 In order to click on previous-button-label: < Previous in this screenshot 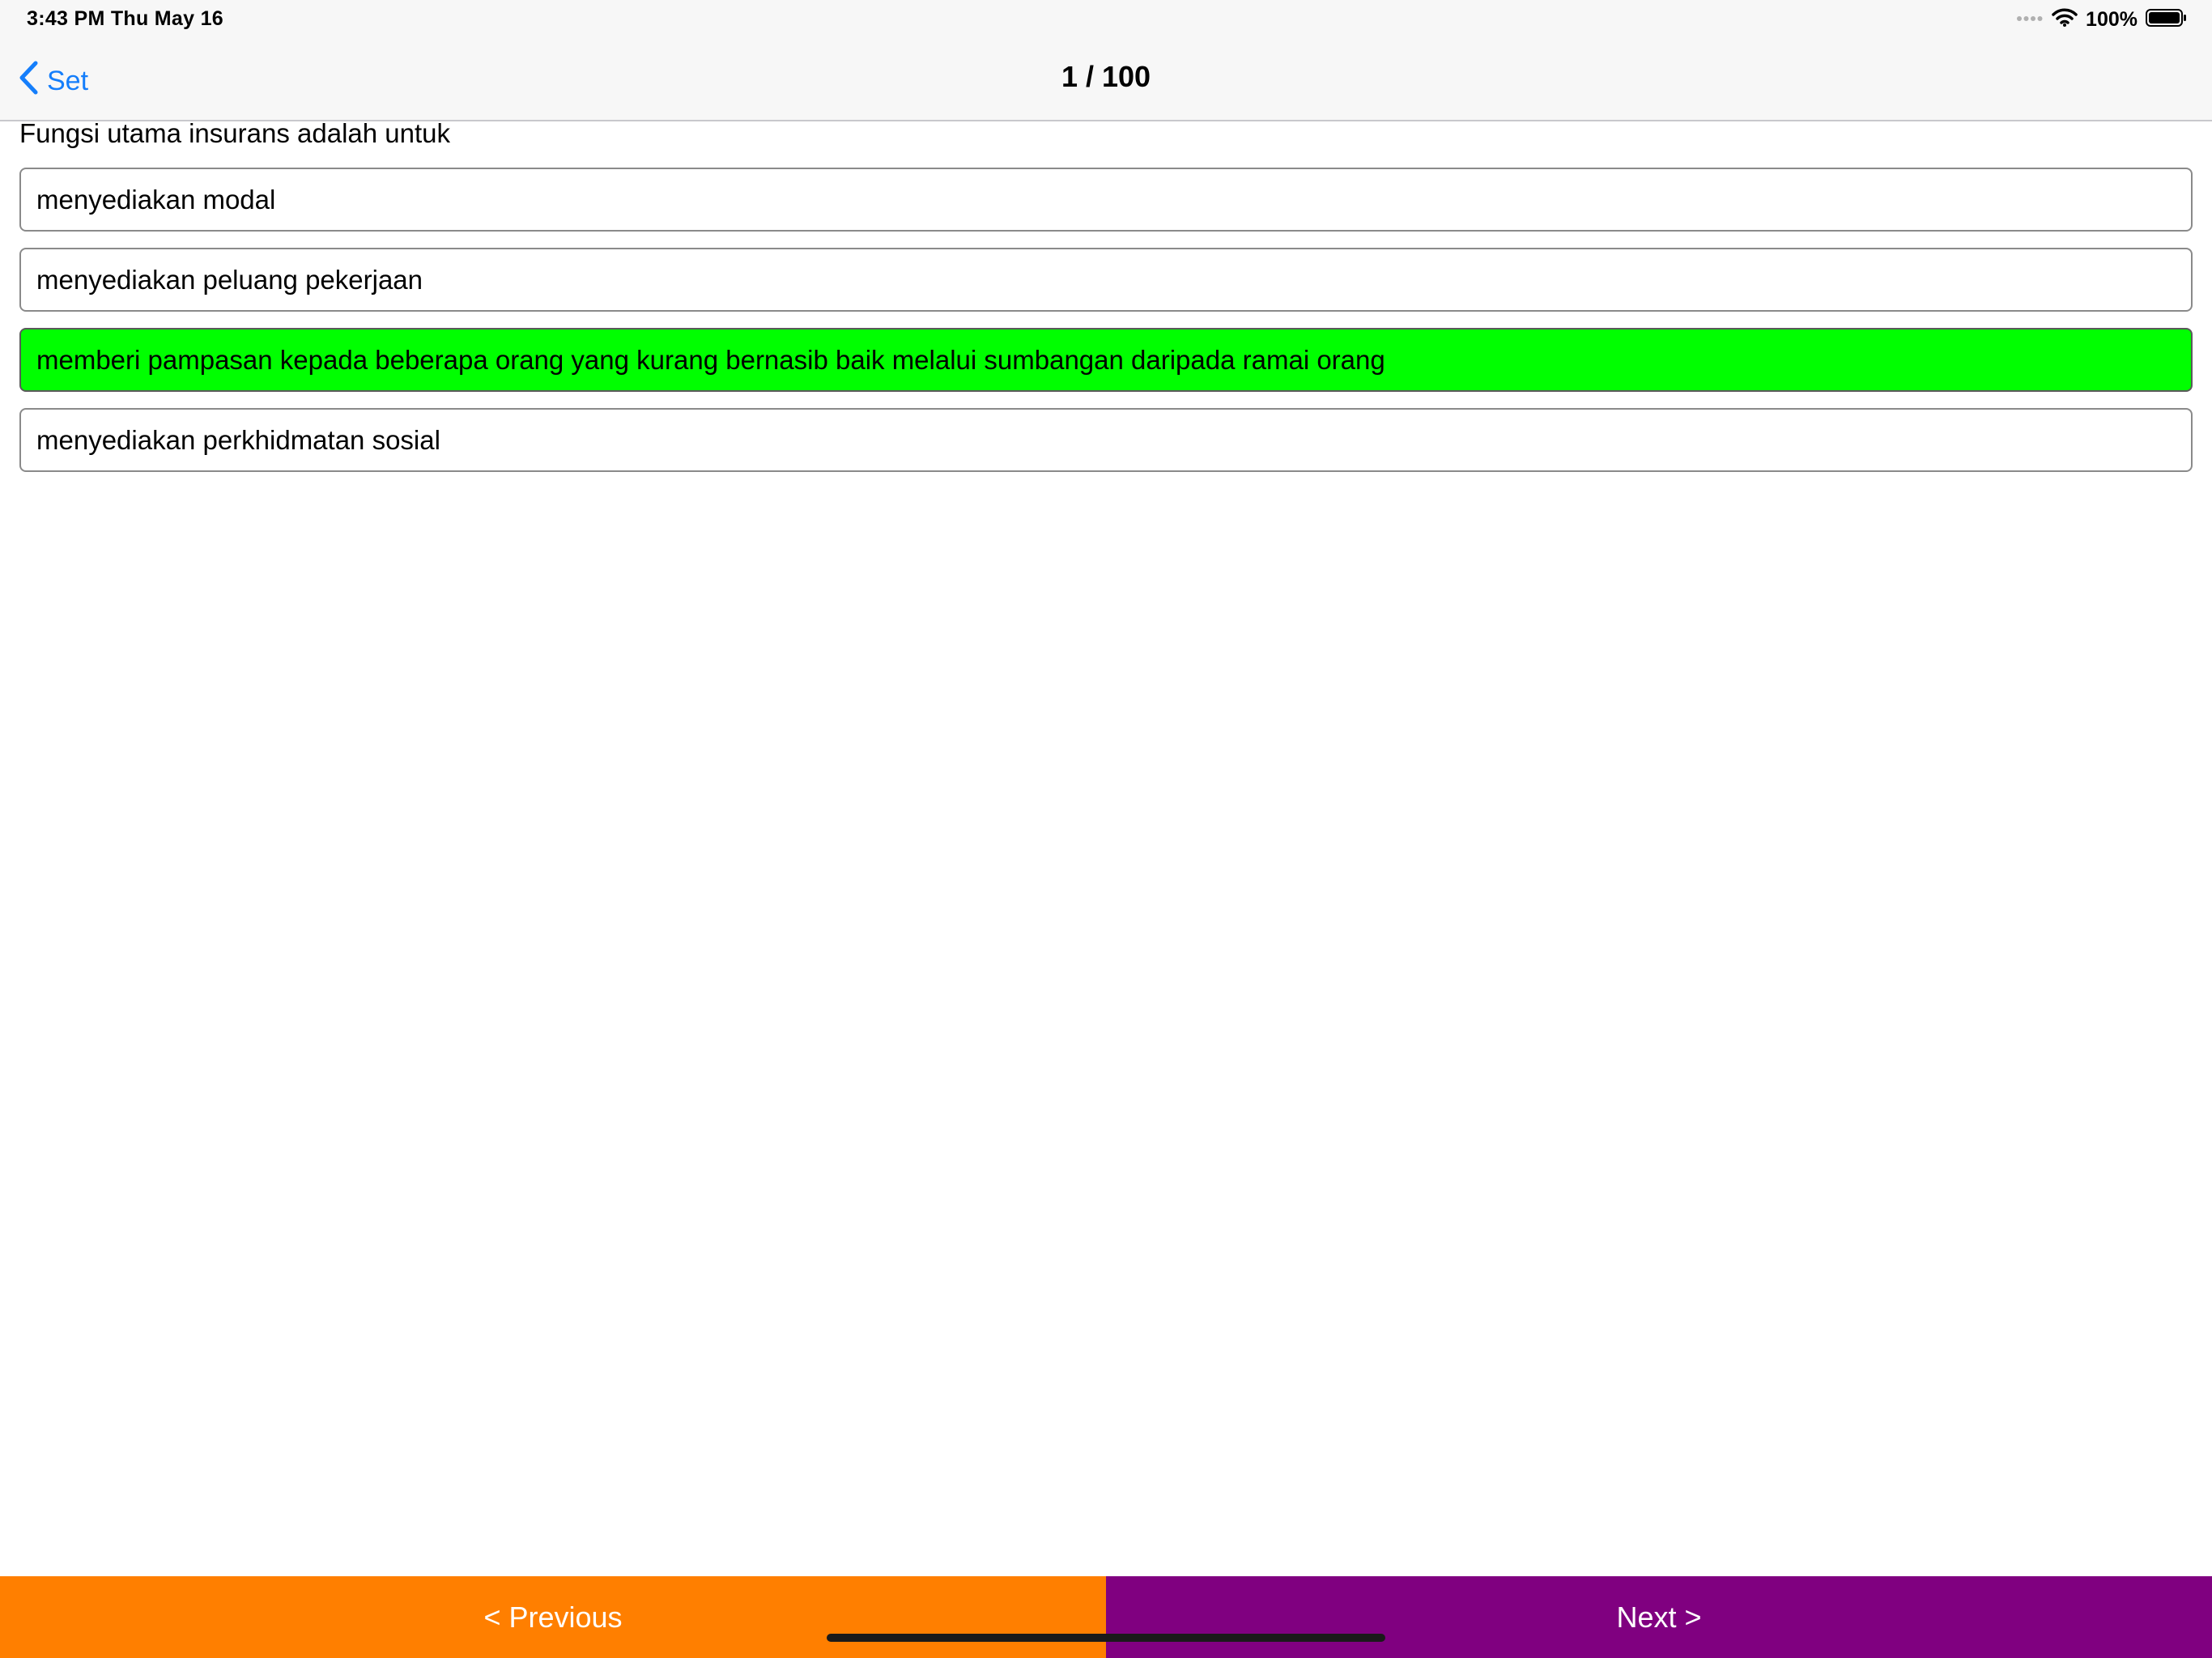, I will do `click(553, 1617)`.